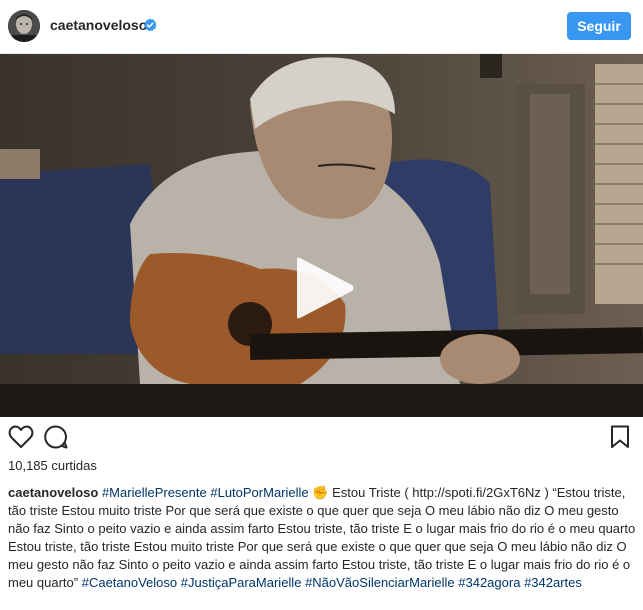 This screenshot has height=610, width=643. I want to click on verified-badge-icon, so click(150, 25).